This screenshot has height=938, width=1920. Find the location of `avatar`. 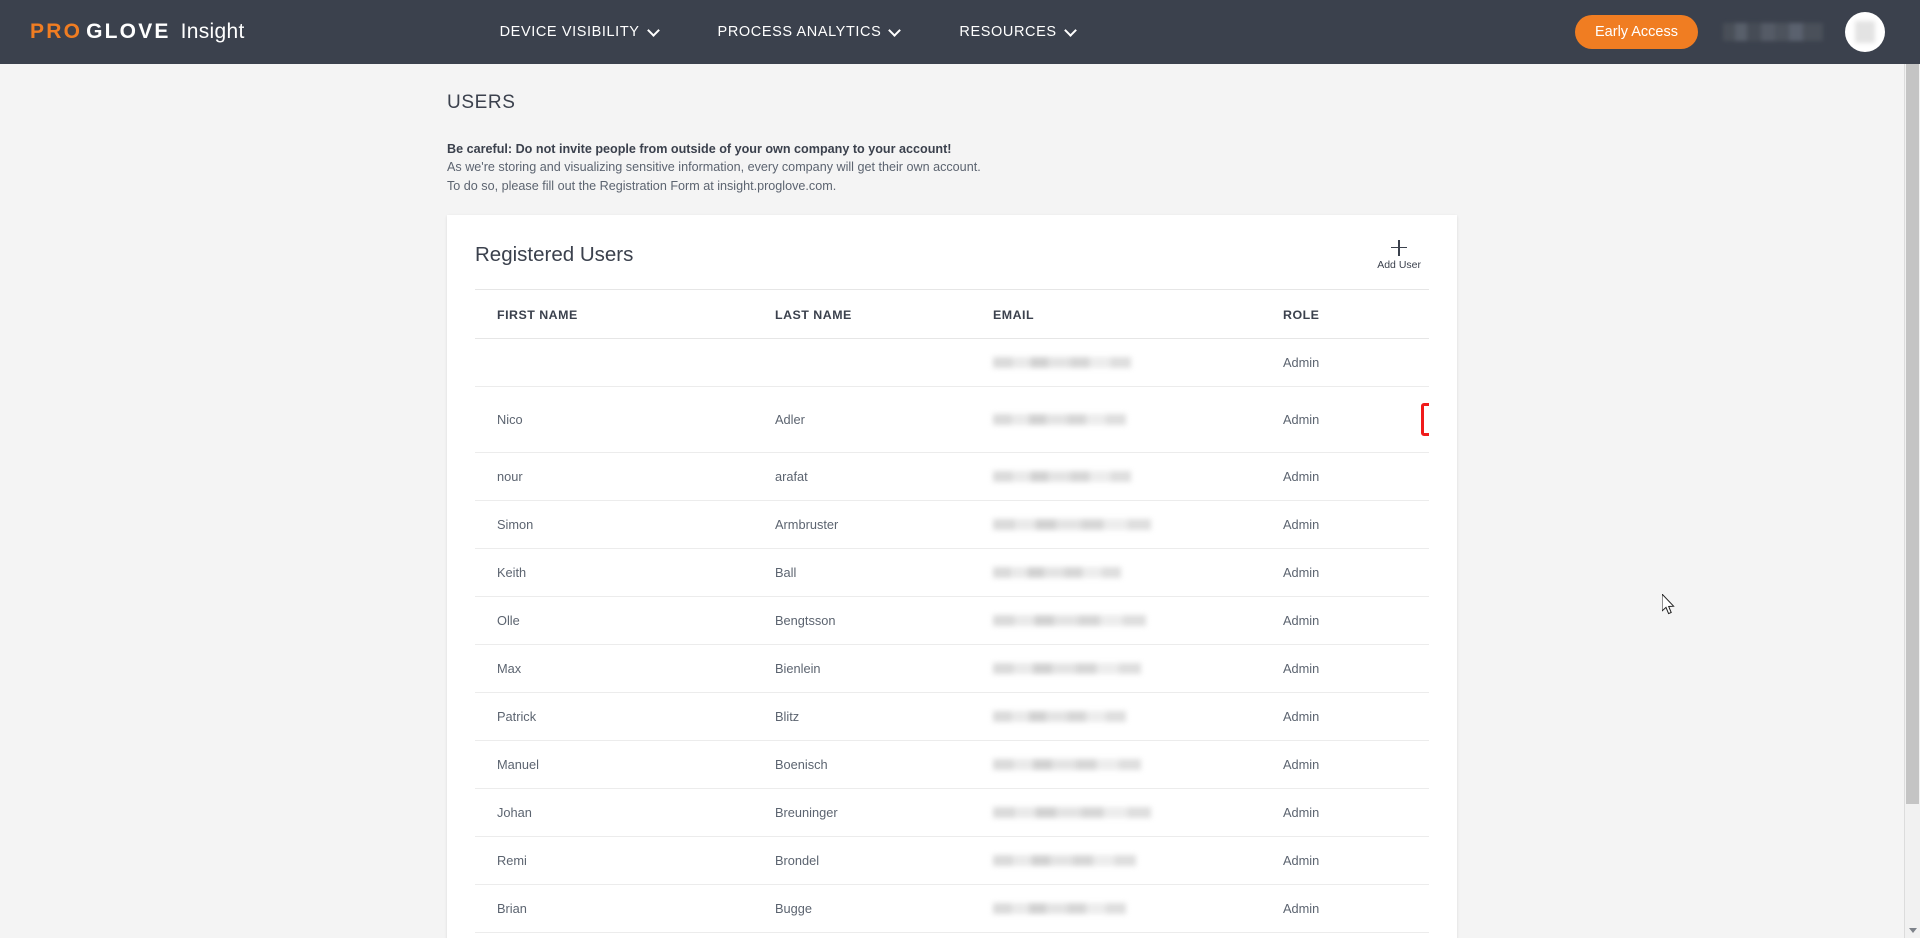

avatar is located at coordinates (1865, 32).